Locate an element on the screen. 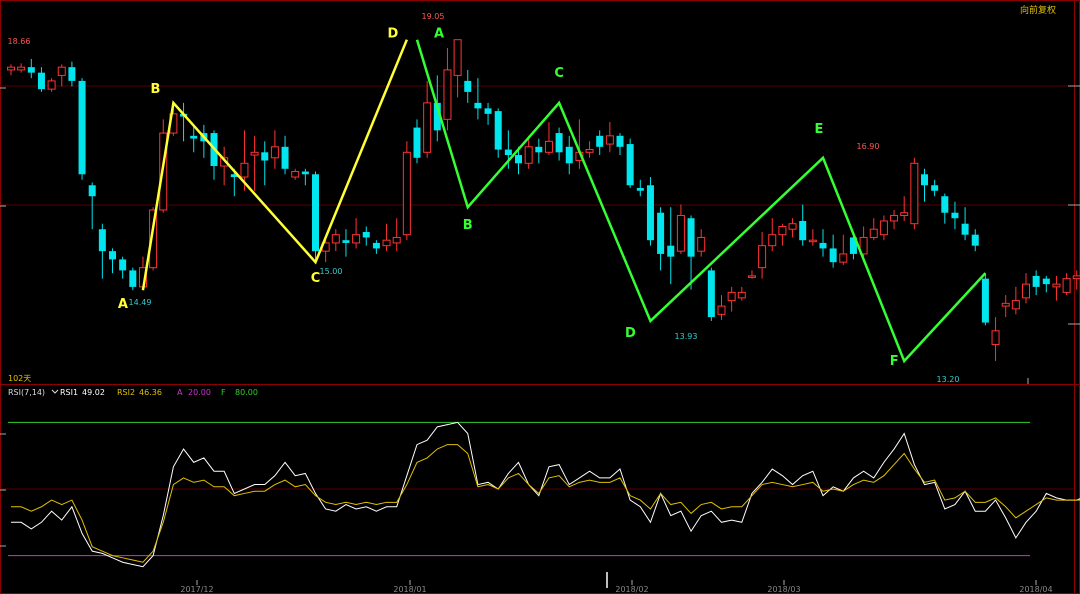  x-axis-label: 2018/04 is located at coordinates (1035, 589).